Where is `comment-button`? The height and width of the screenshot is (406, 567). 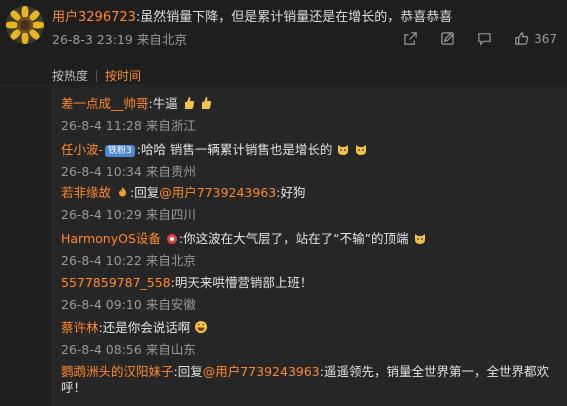
comment-button is located at coordinates (484, 38).